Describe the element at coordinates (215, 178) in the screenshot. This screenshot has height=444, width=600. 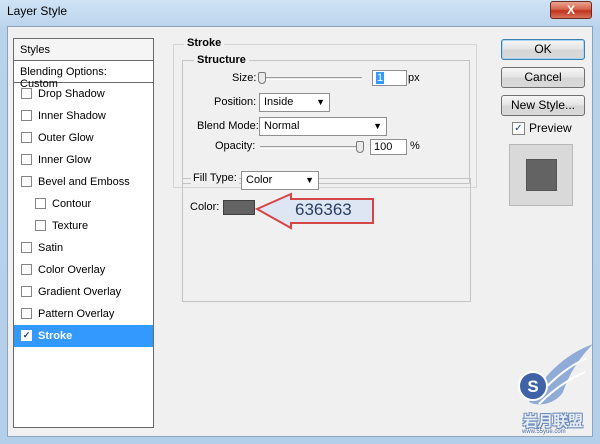
I see `fill-type-label: Fill Type:` at that location.